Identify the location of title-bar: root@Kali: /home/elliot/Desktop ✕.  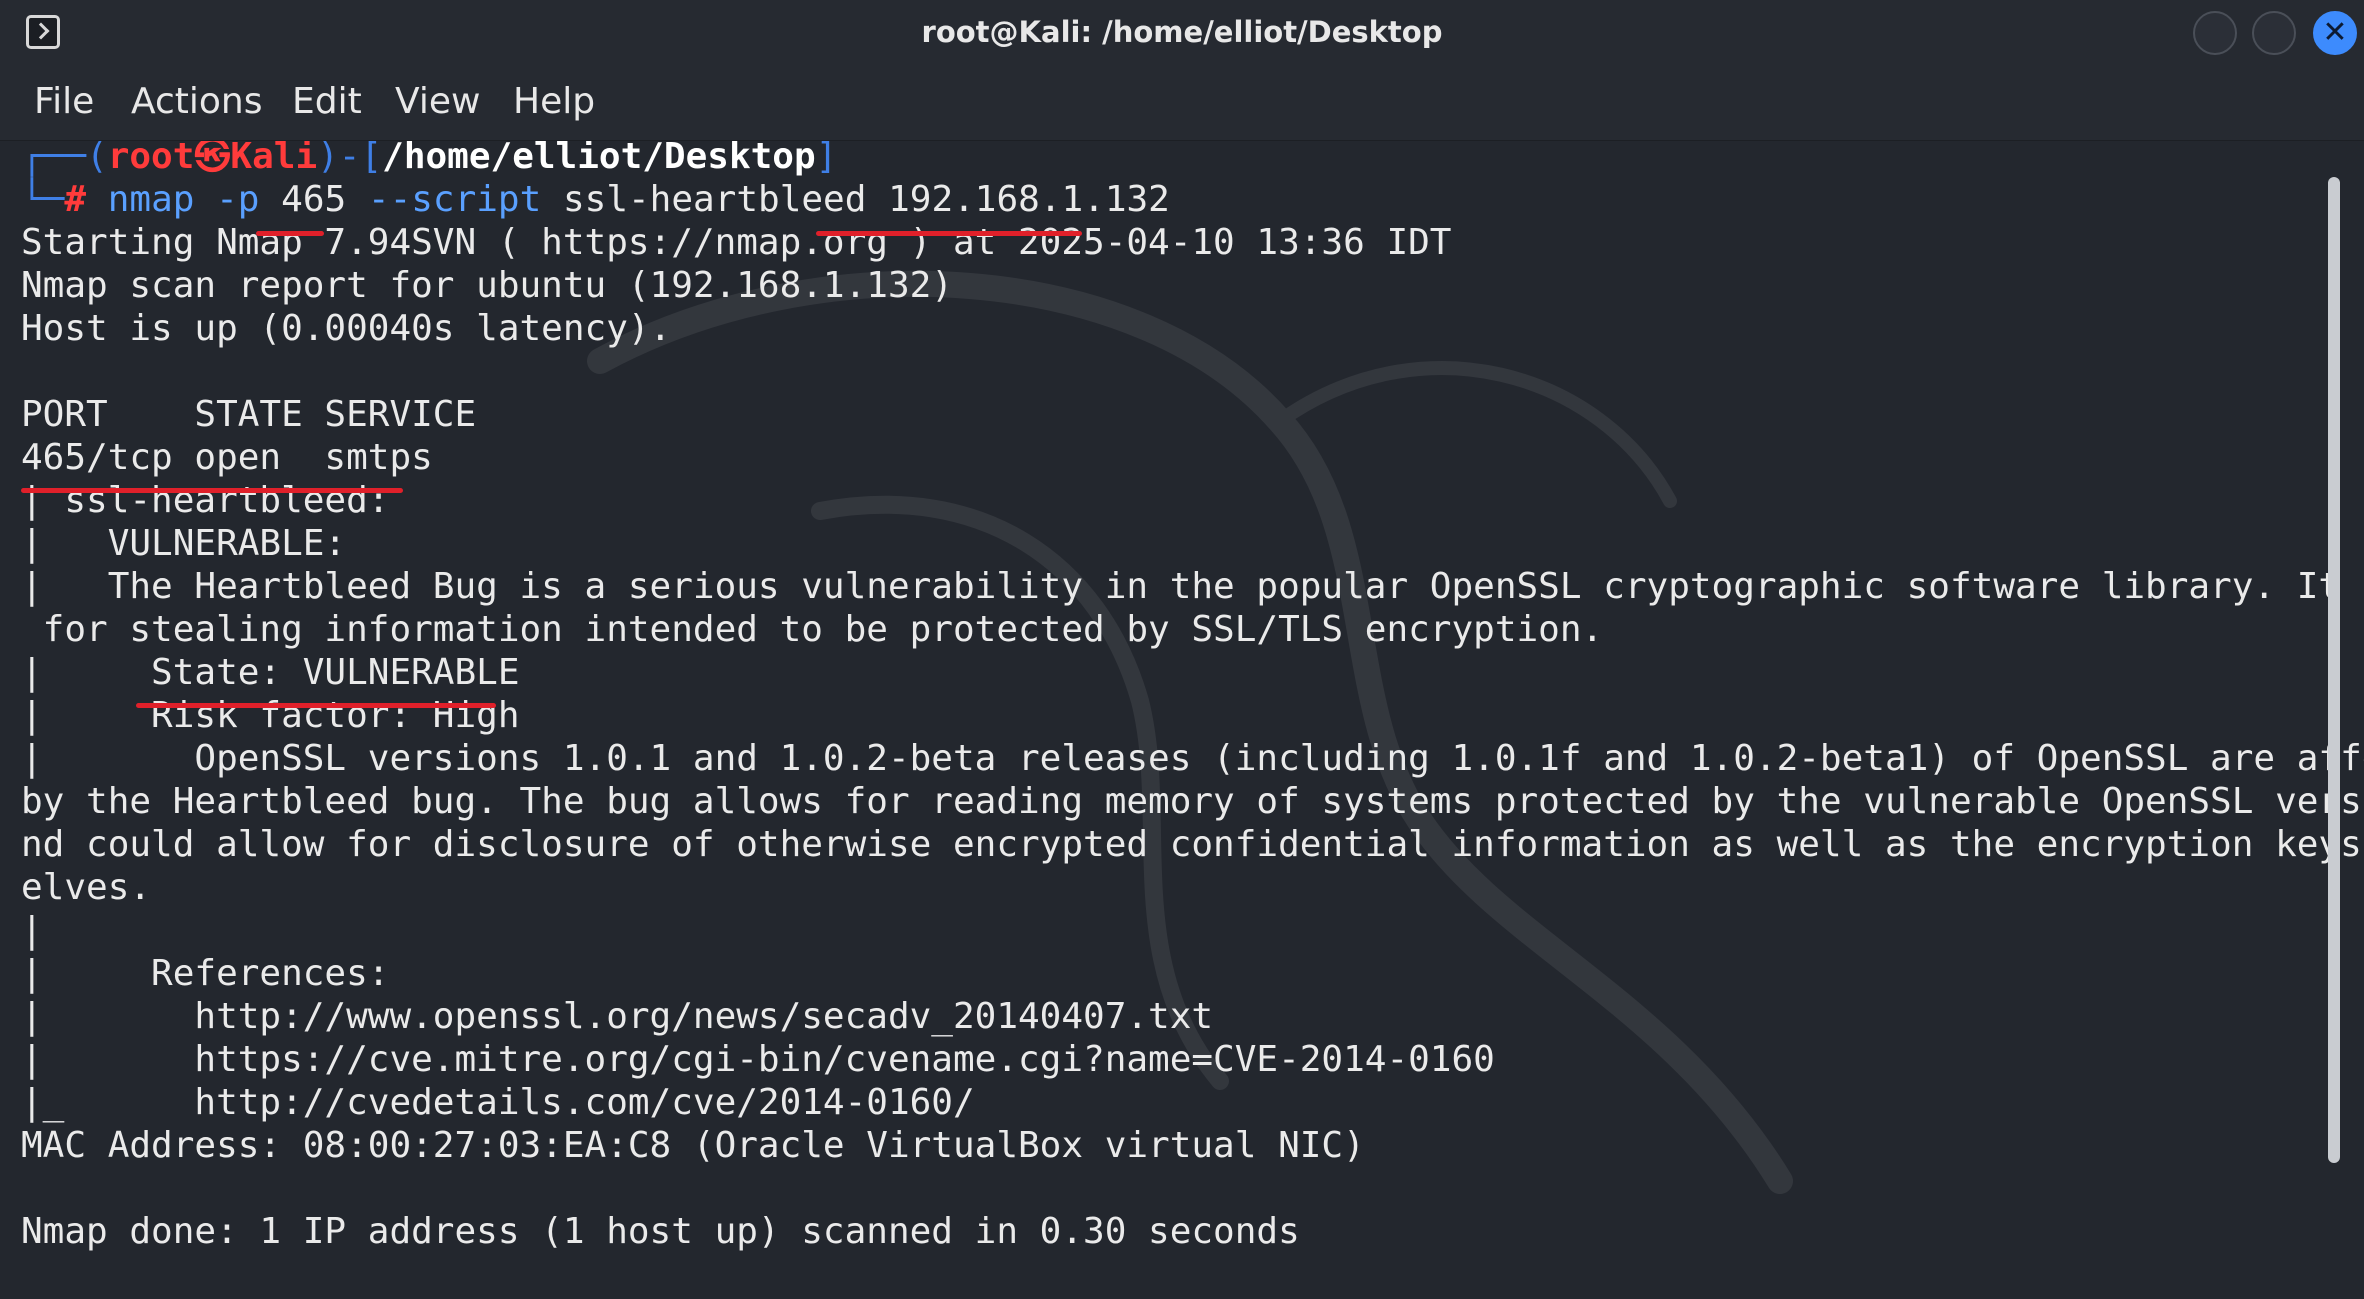
(1182, 32).